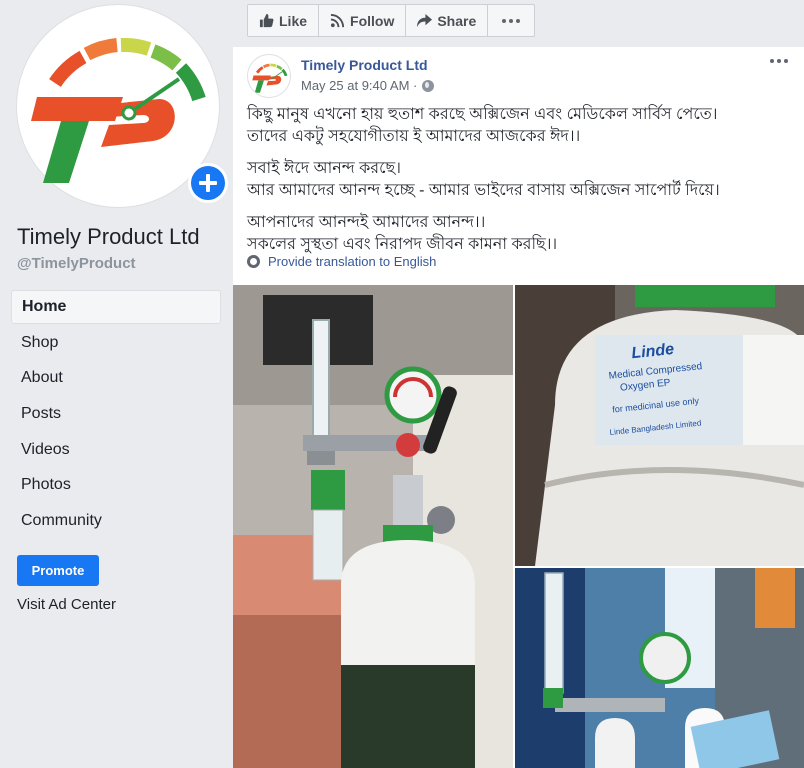 The width and height of the screenshot is (804, 768). I want to click on nav-item-posts: Posts, so click(116, 415).